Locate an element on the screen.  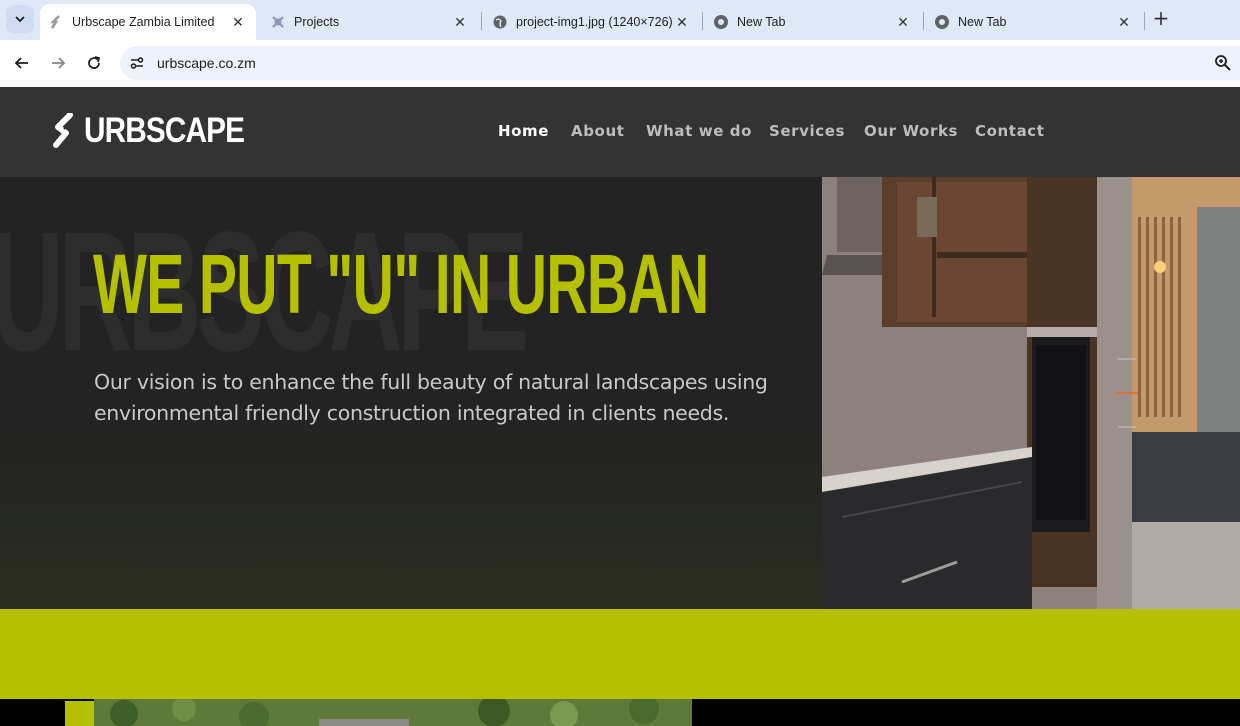
zoom-icon is located at coordinates (1223, 63).